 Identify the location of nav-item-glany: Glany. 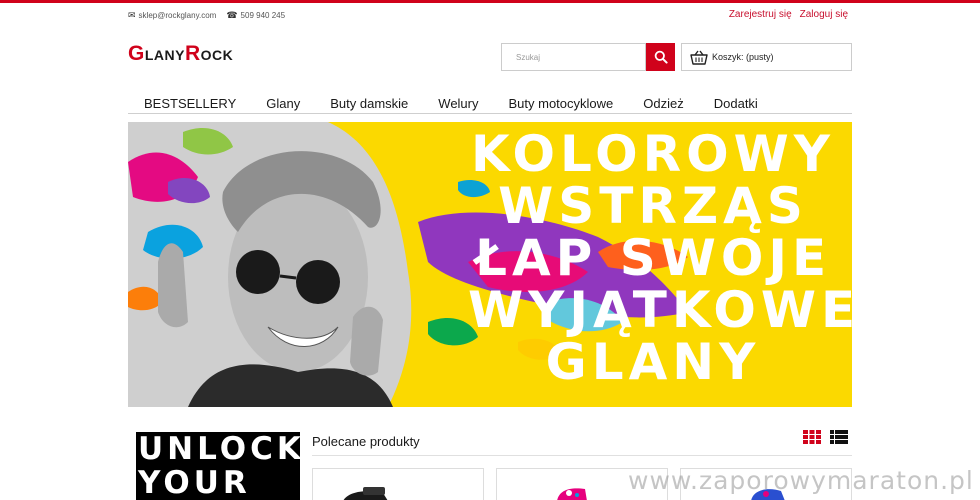
(283, 104).